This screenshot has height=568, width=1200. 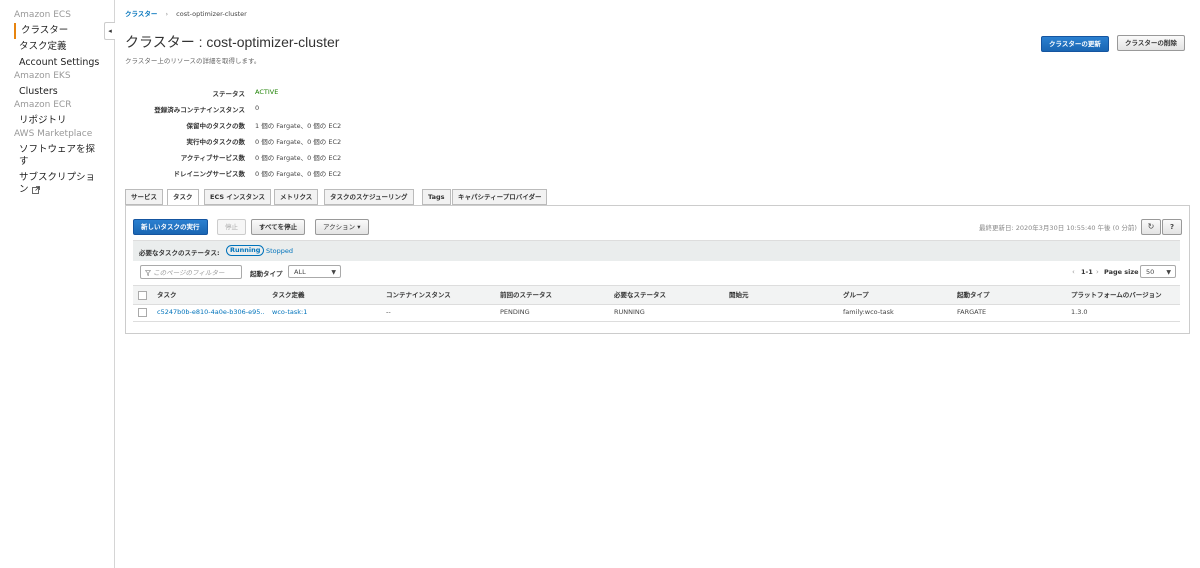 What do you see at coordinates (57, 63) in the screenshot?
I see `sidebar-item-account-settings: Account Settings` at bounding box center [57, 63].